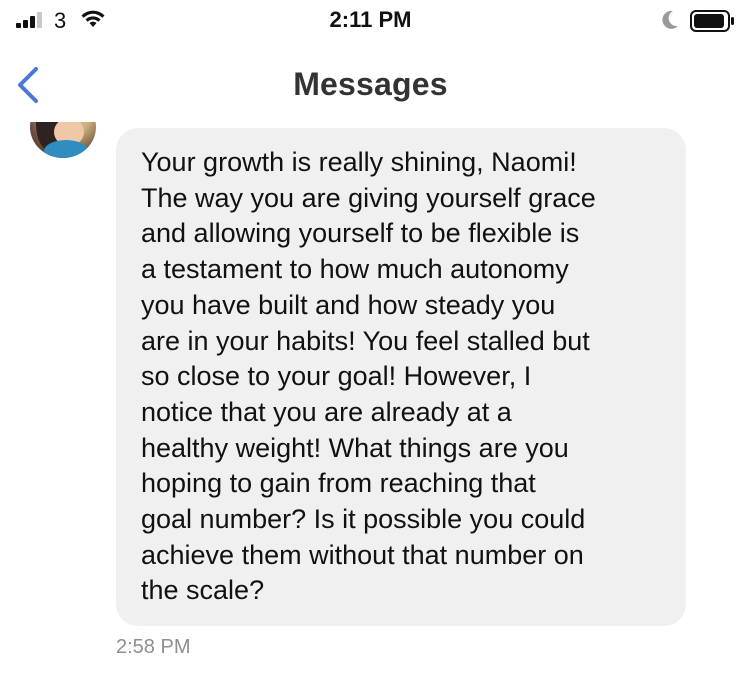 The image size is (741, 686). I want to click on battery-icon, so click(712, 21).